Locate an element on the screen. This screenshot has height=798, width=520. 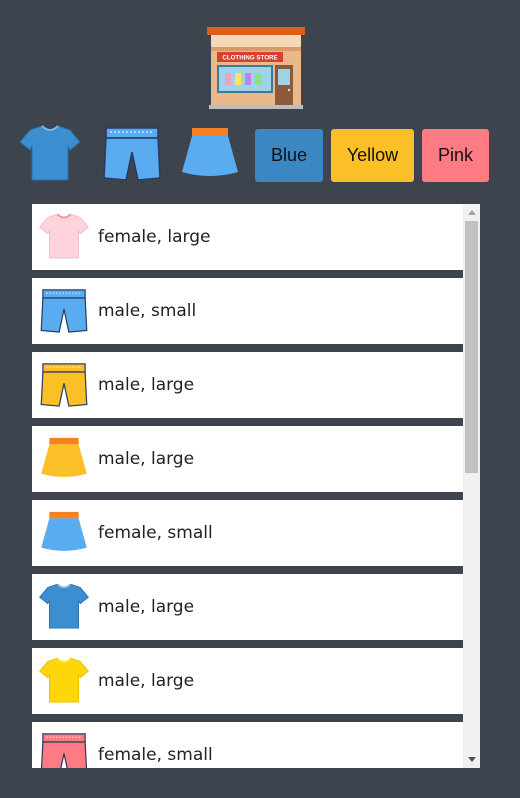
item-label: male, small is located at coordinates (147, 311).